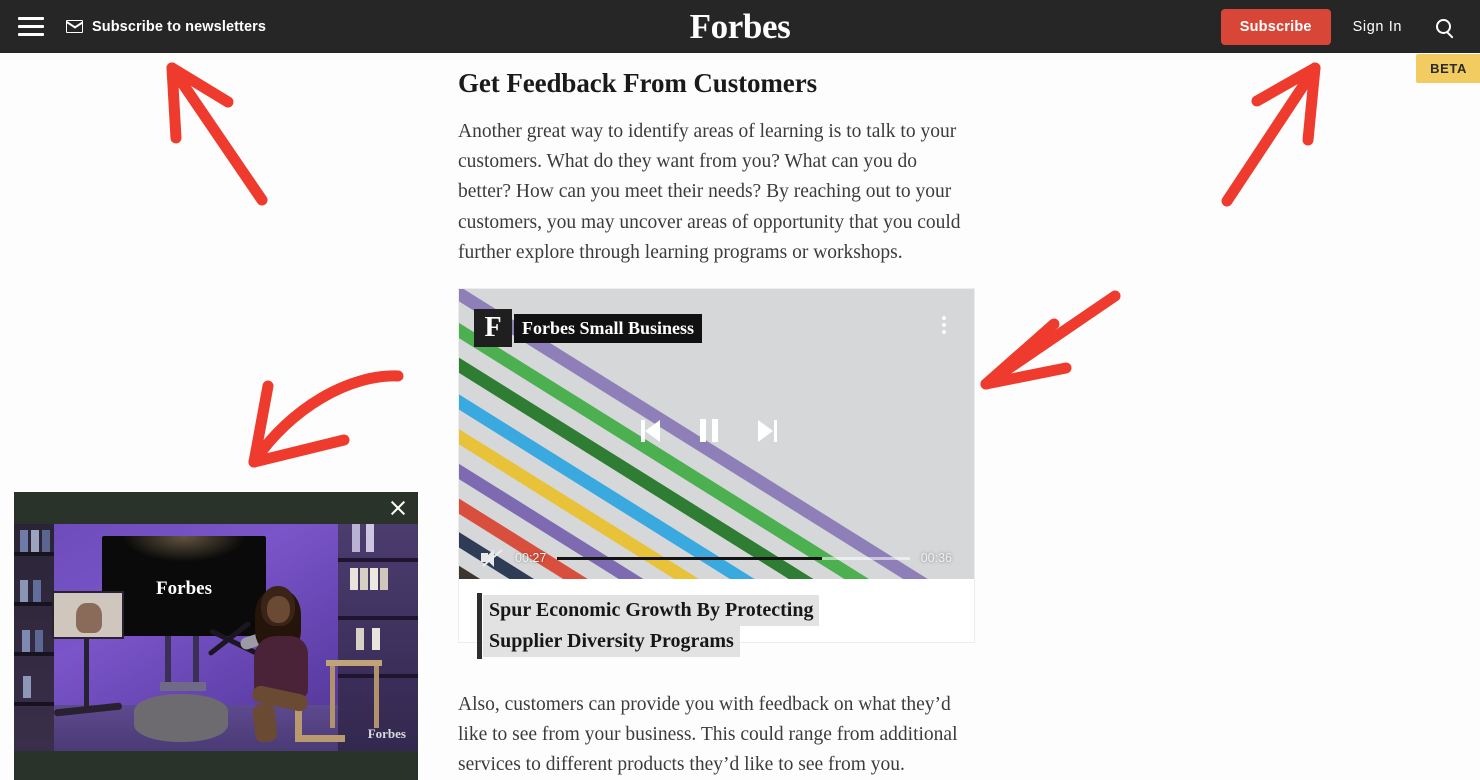 This screenshot has height=780, width=1480. I want to click on close-icon, so click(398, 508).